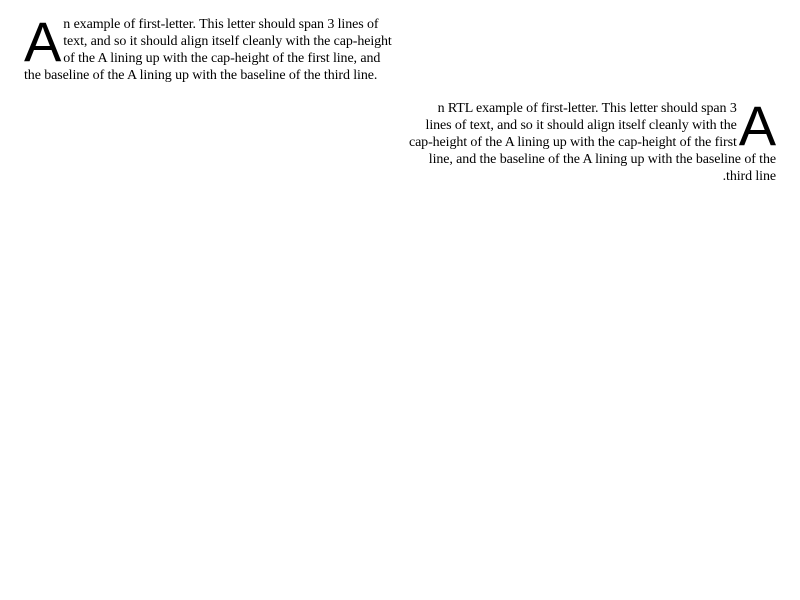 The height and width of the screenshot is (600, 800). I want to click on rtl-paragraph-line: .third line, so click(749, 176).